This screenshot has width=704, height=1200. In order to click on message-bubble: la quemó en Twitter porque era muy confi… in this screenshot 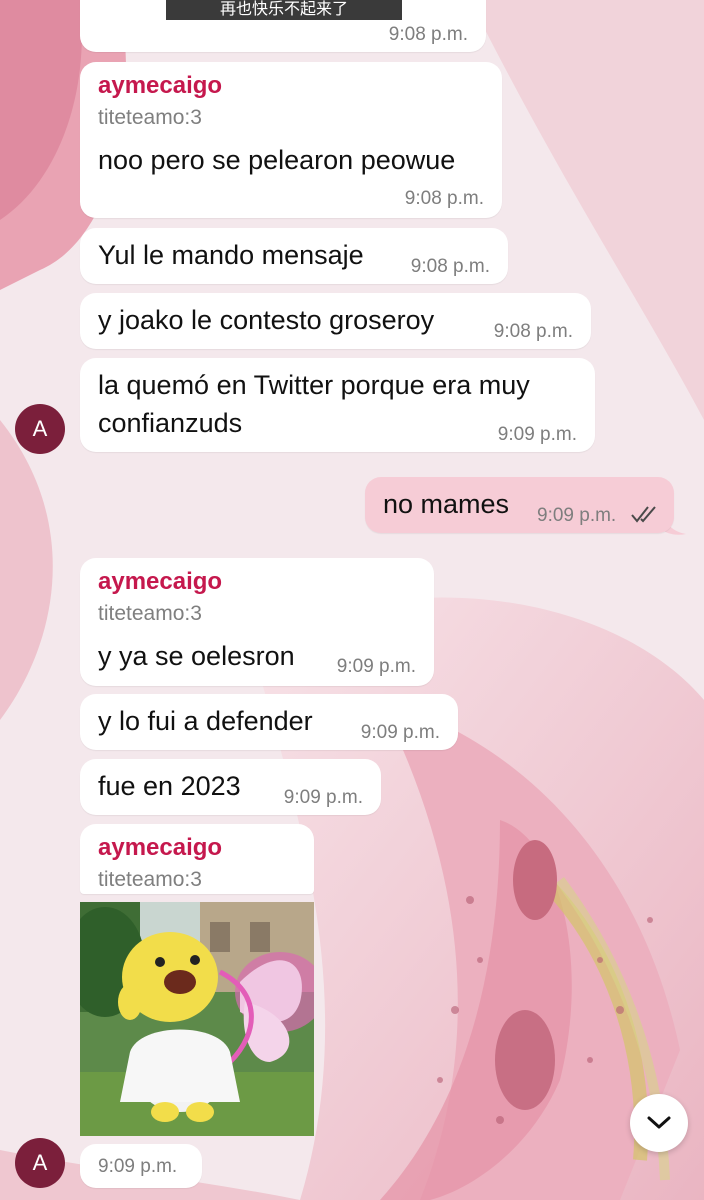, I will do `click(337, 405)`.